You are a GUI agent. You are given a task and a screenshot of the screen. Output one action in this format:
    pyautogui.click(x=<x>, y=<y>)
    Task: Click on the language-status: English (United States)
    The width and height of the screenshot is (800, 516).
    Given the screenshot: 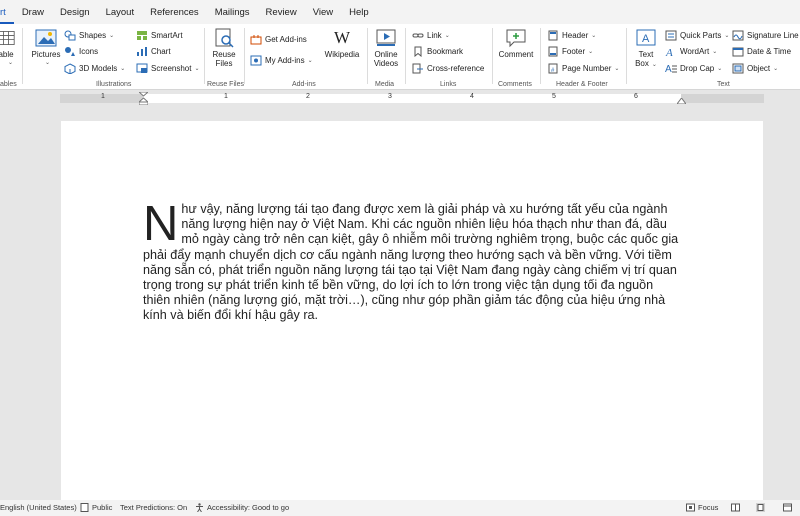 What is the action you would take?
    pyautogui.click(x=38, y=507)
    